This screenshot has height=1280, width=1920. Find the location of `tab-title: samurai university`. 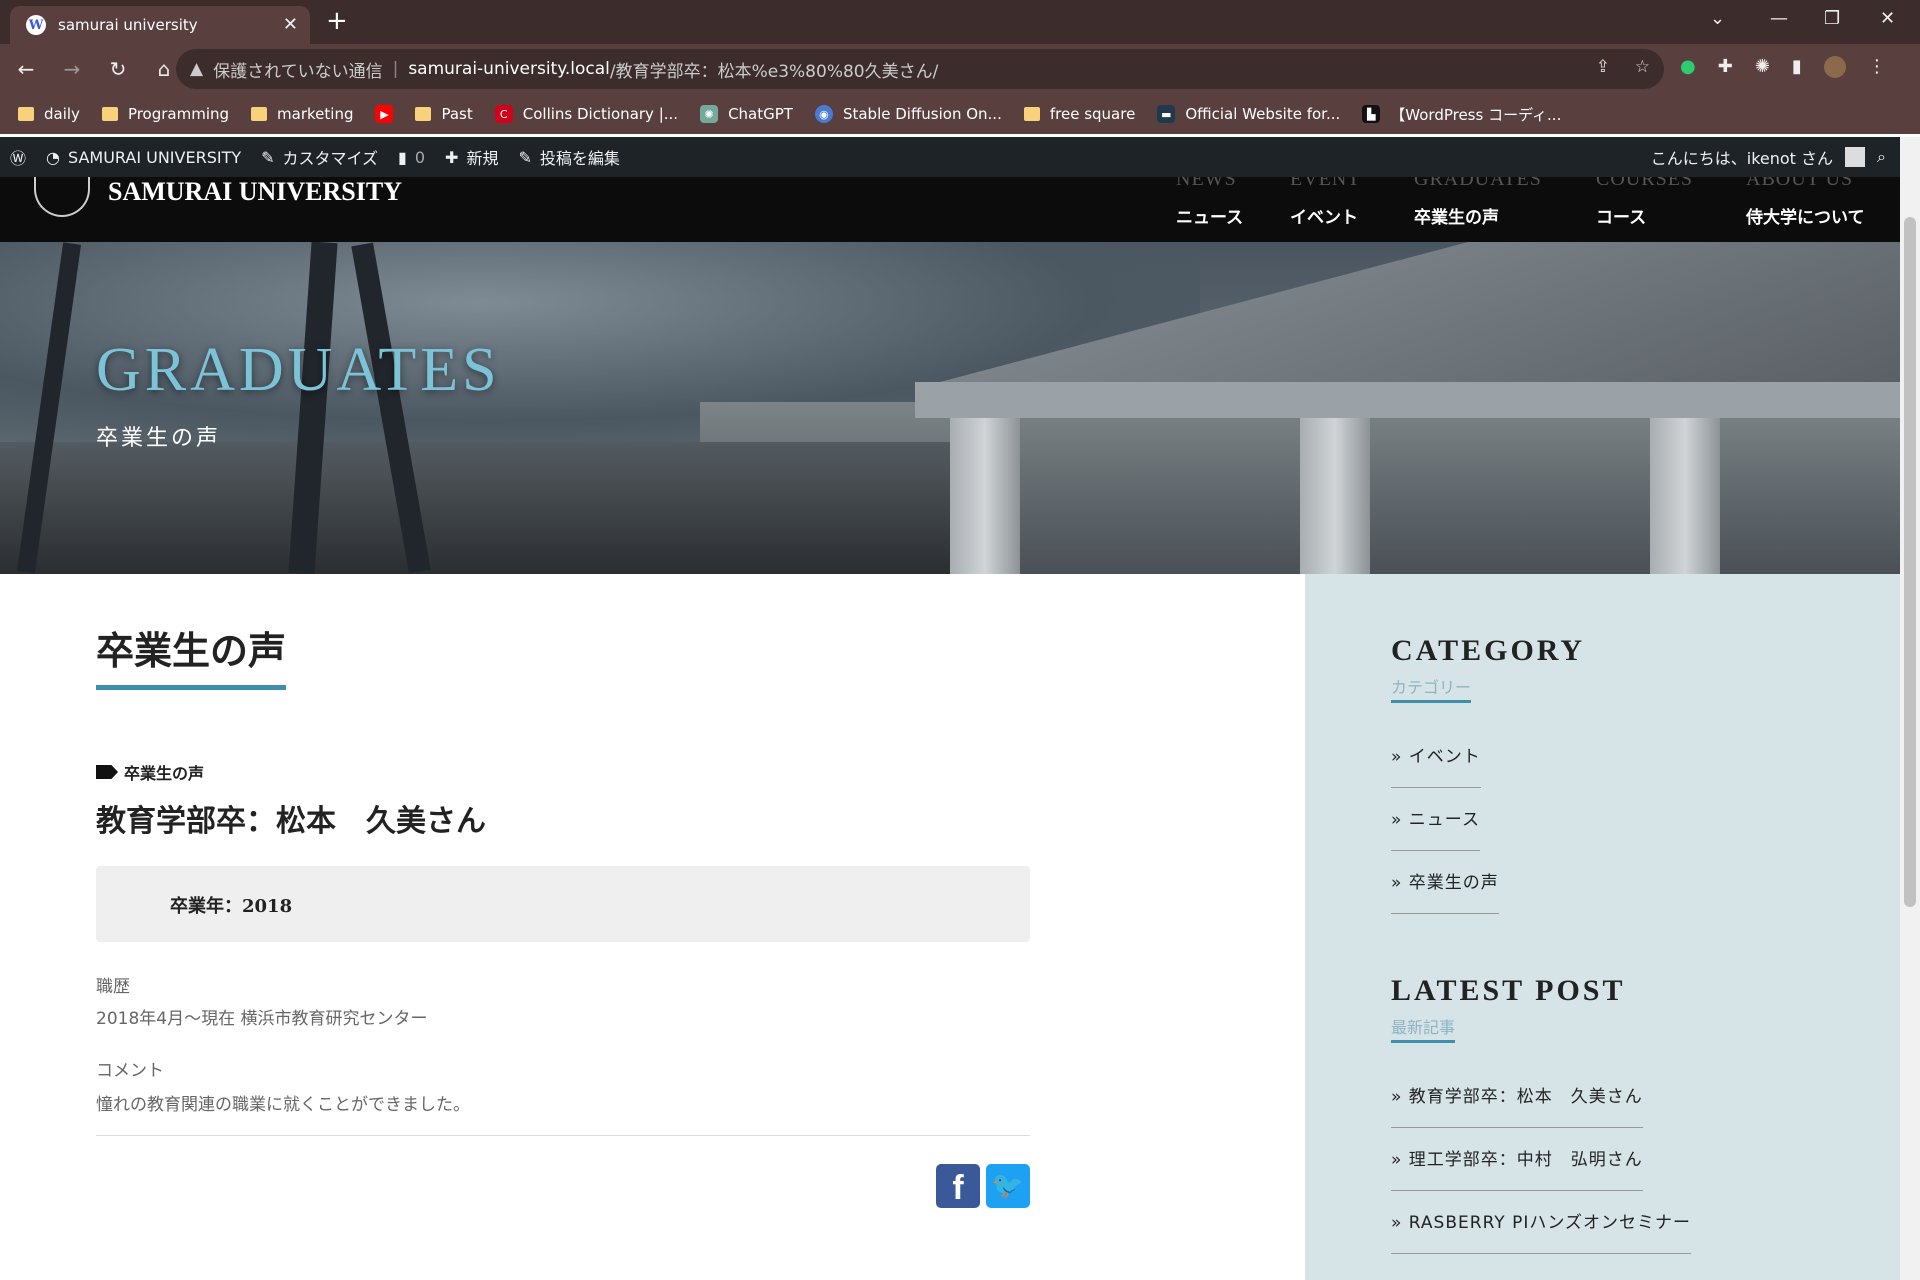

tab-title: samurai university is located at coordinates (128, 25).